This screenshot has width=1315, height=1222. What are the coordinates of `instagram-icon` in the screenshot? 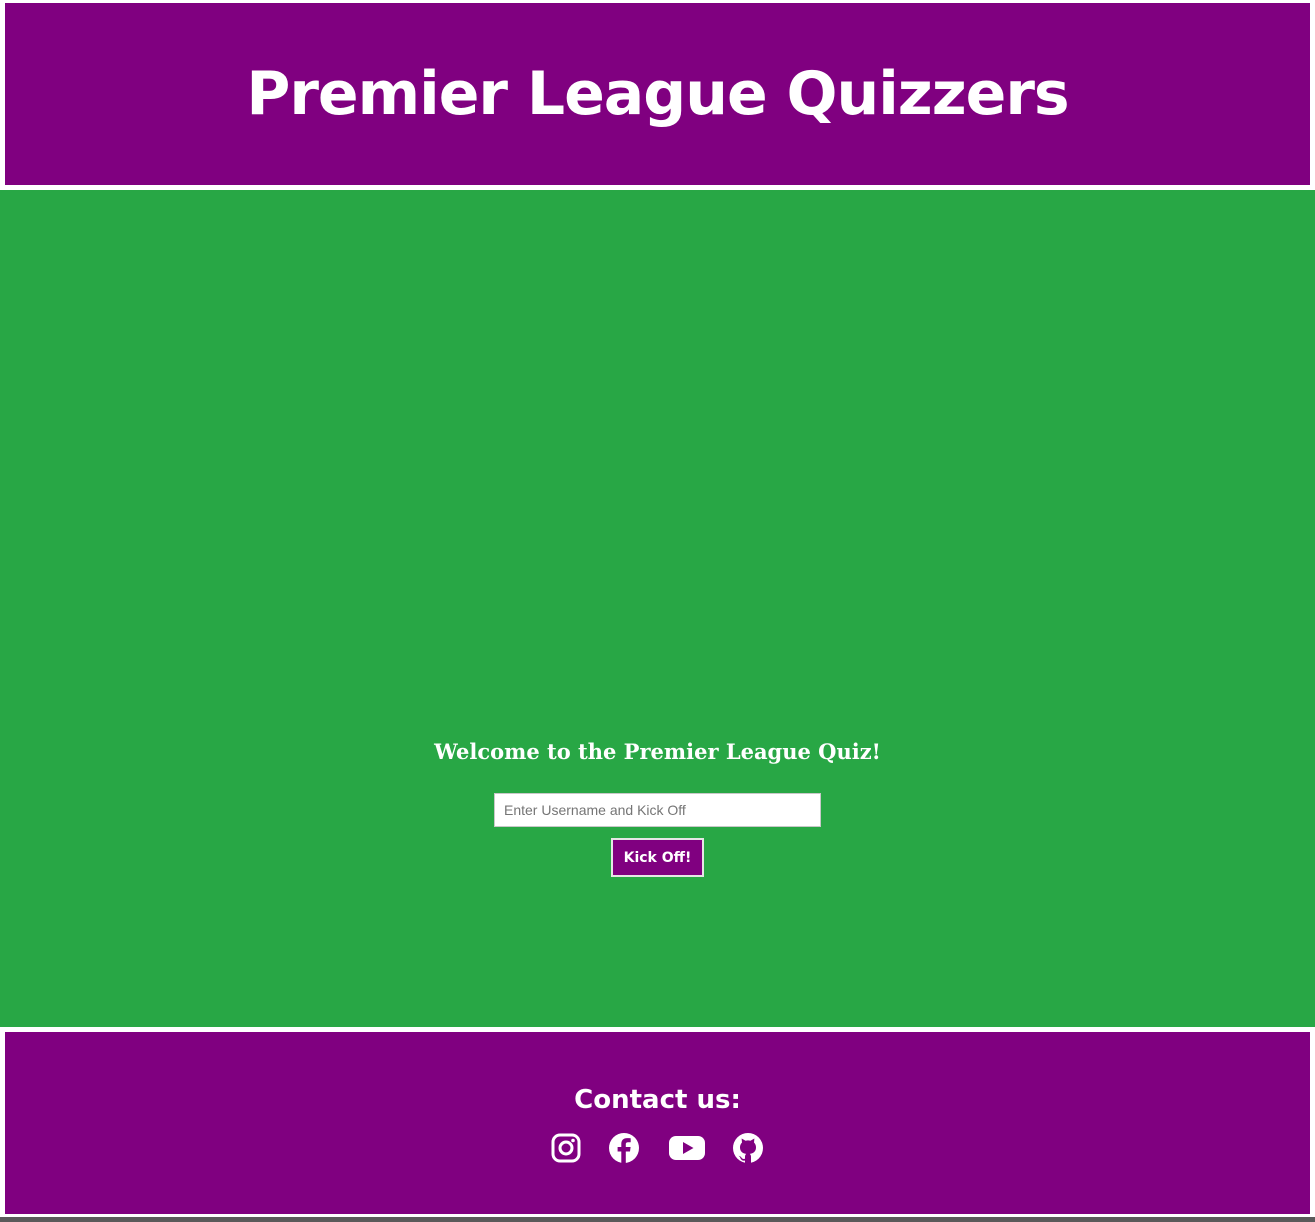 It's located at (566, 1148).